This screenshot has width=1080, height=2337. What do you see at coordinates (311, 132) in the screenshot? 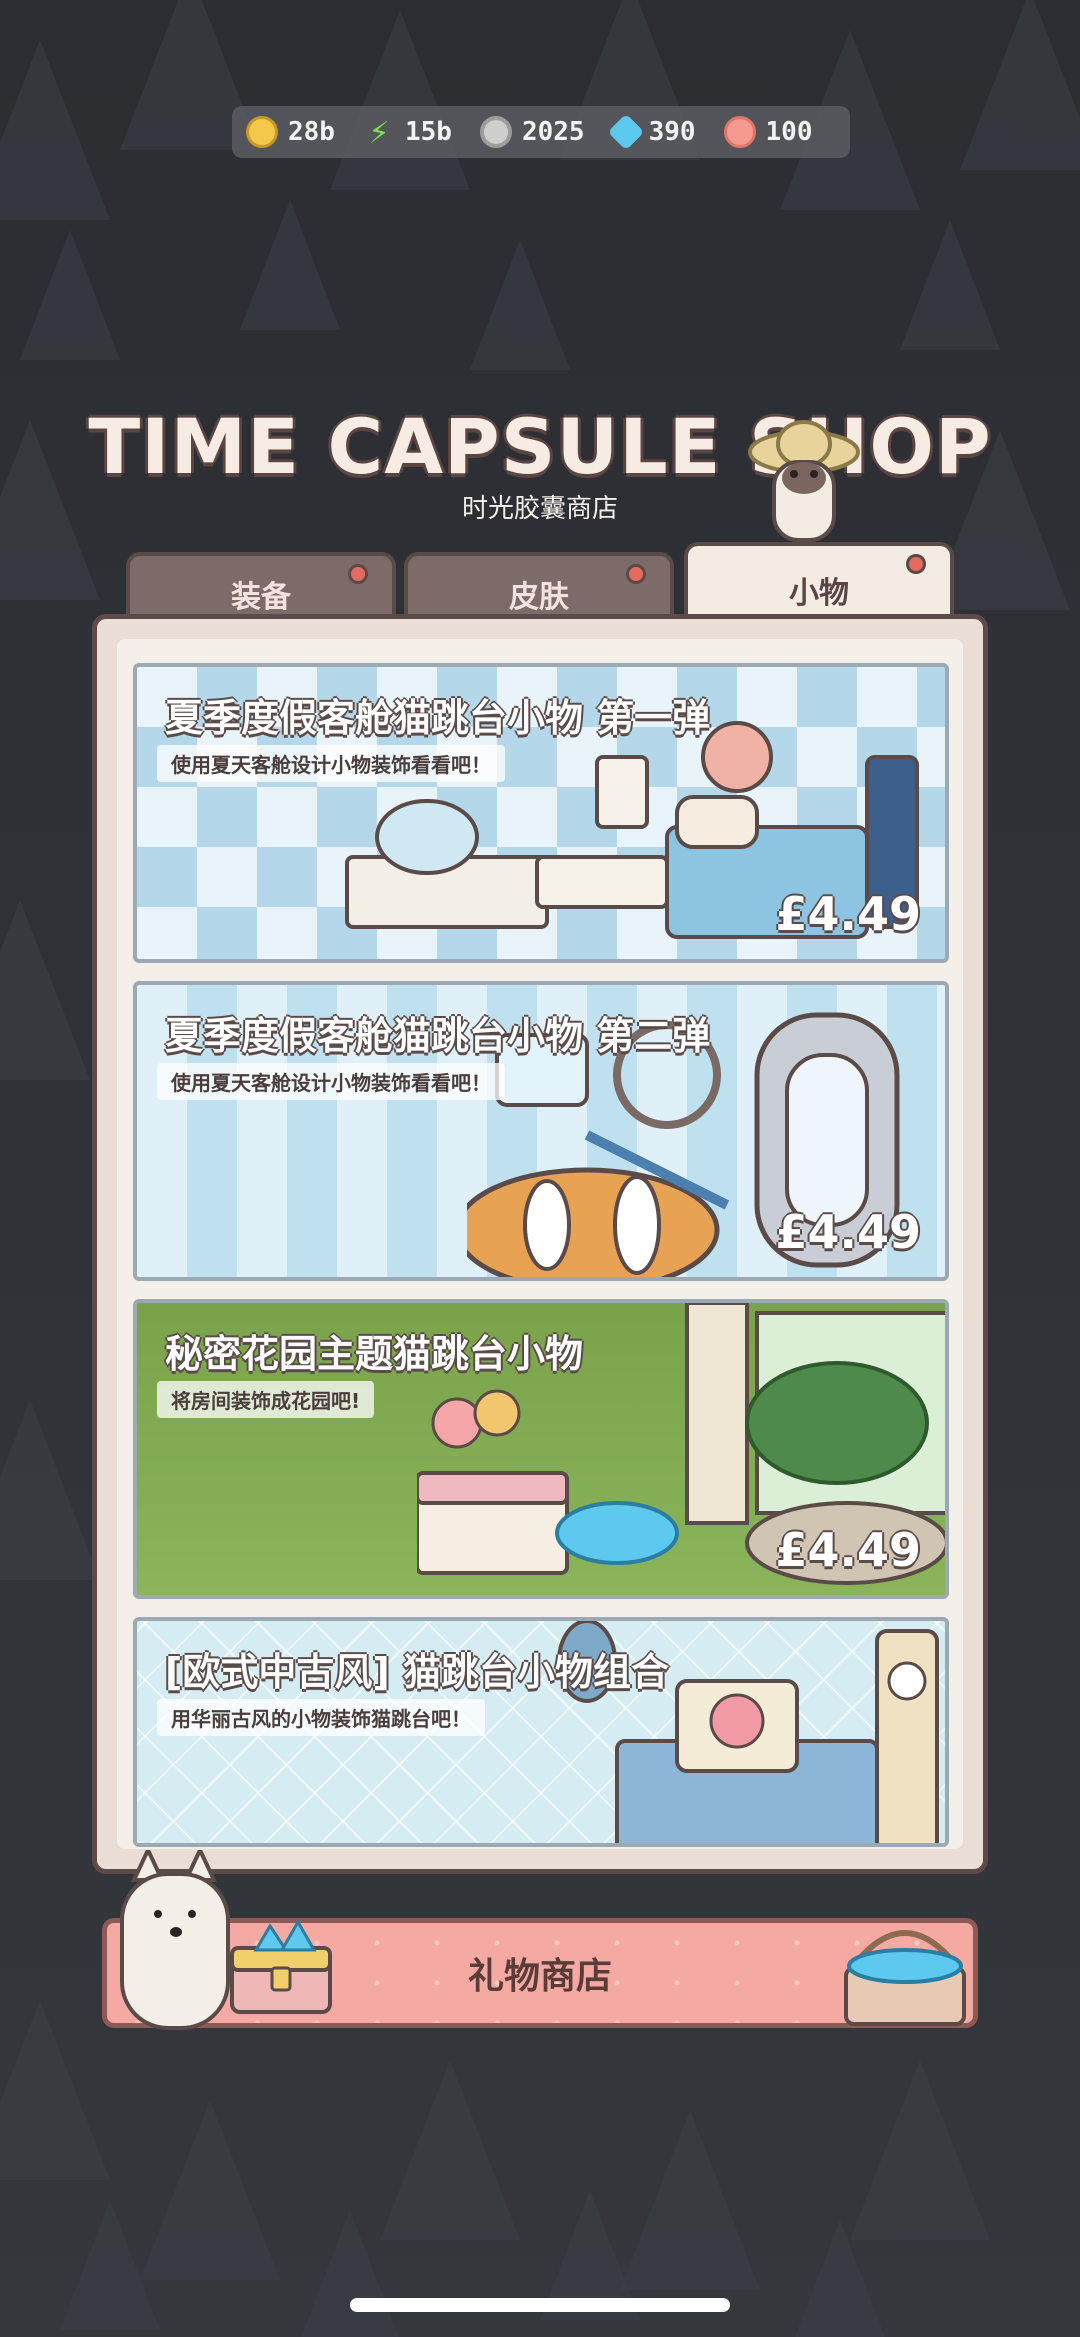
I see `currency-value: 28b` at bounding box center [311, 132].